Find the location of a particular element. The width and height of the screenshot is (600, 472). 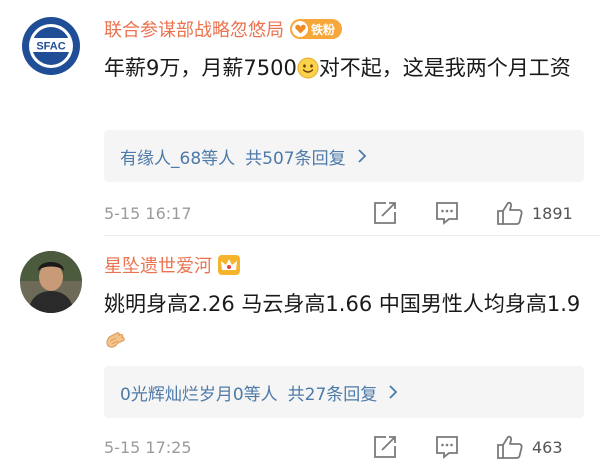

timestamp: 5-15 16:17 is located at coordinates (148, 213).